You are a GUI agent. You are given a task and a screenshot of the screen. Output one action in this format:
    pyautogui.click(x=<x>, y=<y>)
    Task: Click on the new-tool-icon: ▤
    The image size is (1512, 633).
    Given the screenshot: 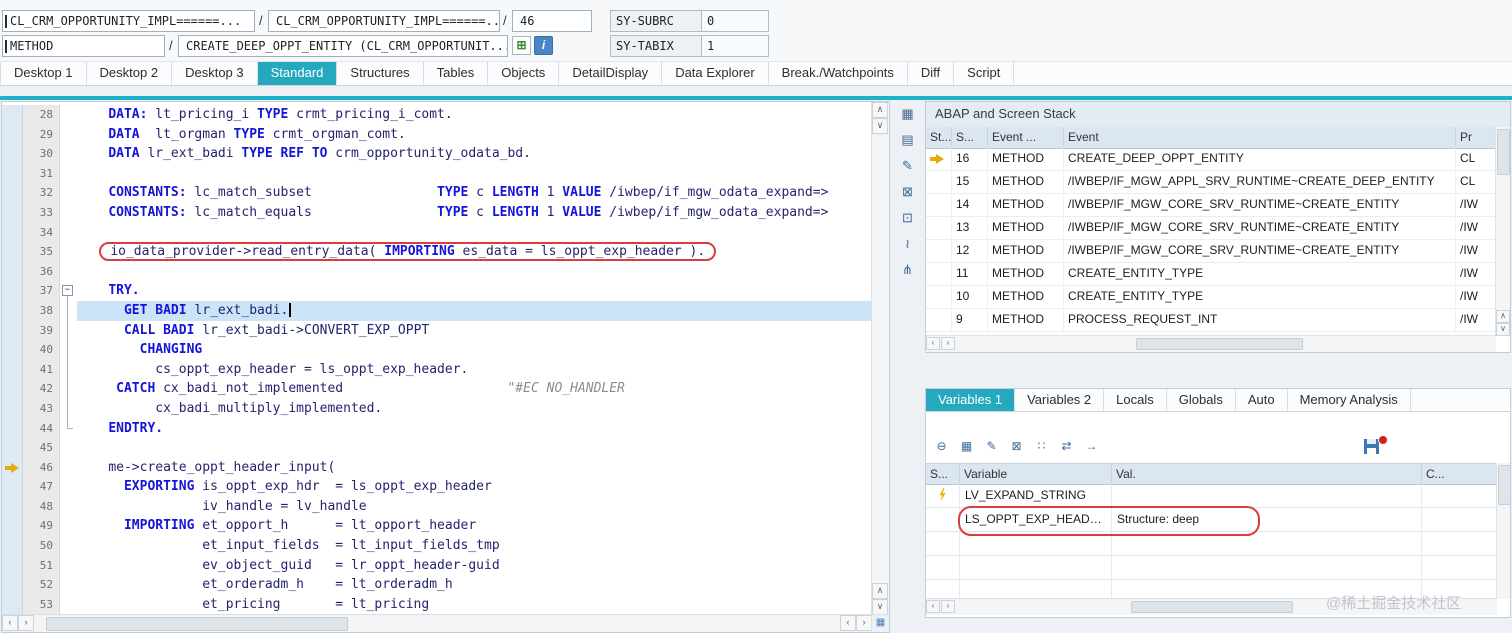 What is the action you would take?
    pyautogui.click(x=907, y=139)
    